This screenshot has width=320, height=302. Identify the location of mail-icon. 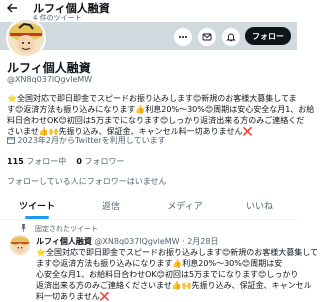
(207, 37).